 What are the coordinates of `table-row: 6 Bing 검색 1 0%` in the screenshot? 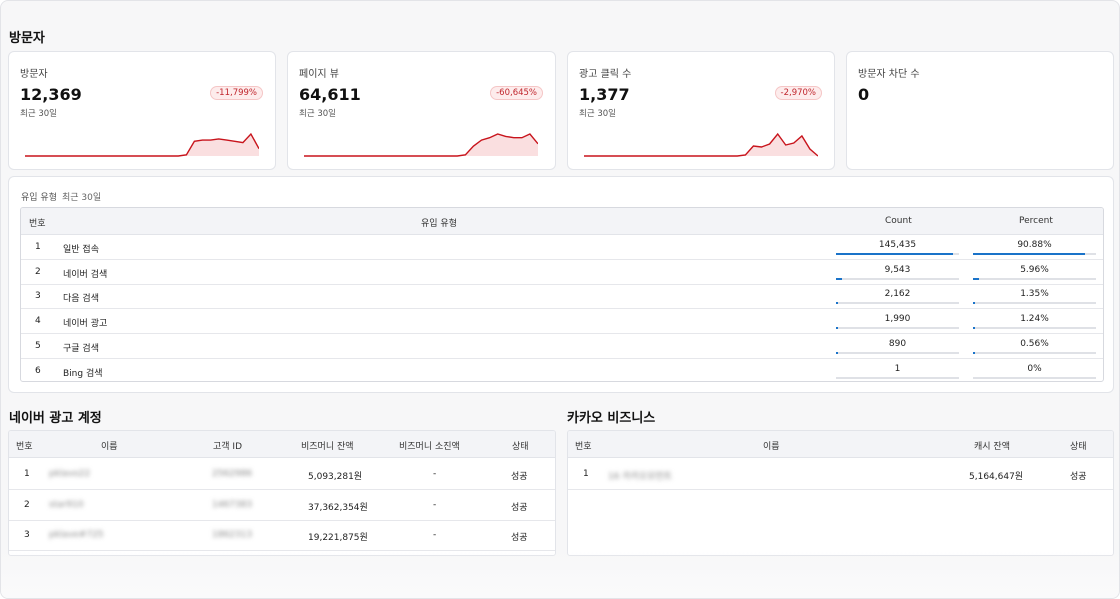 It's located at (562, 370).